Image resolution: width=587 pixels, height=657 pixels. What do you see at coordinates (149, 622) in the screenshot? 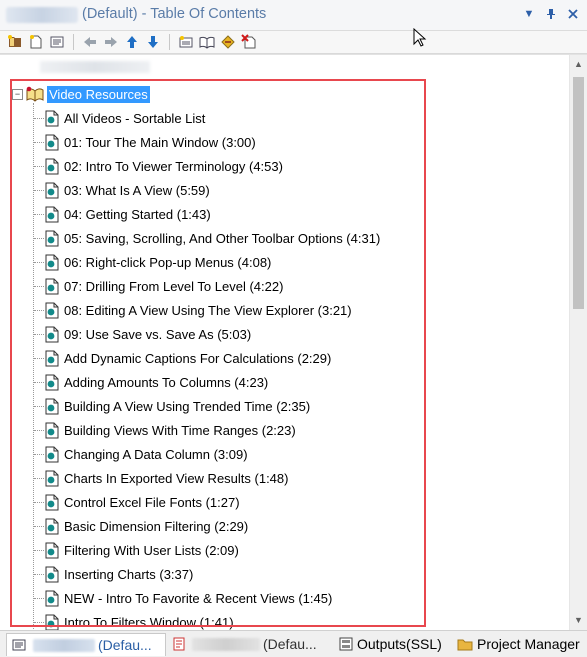
I see `tree-item-label: Intro To Filters Window (1:41)` at bounding box center [149, 622].